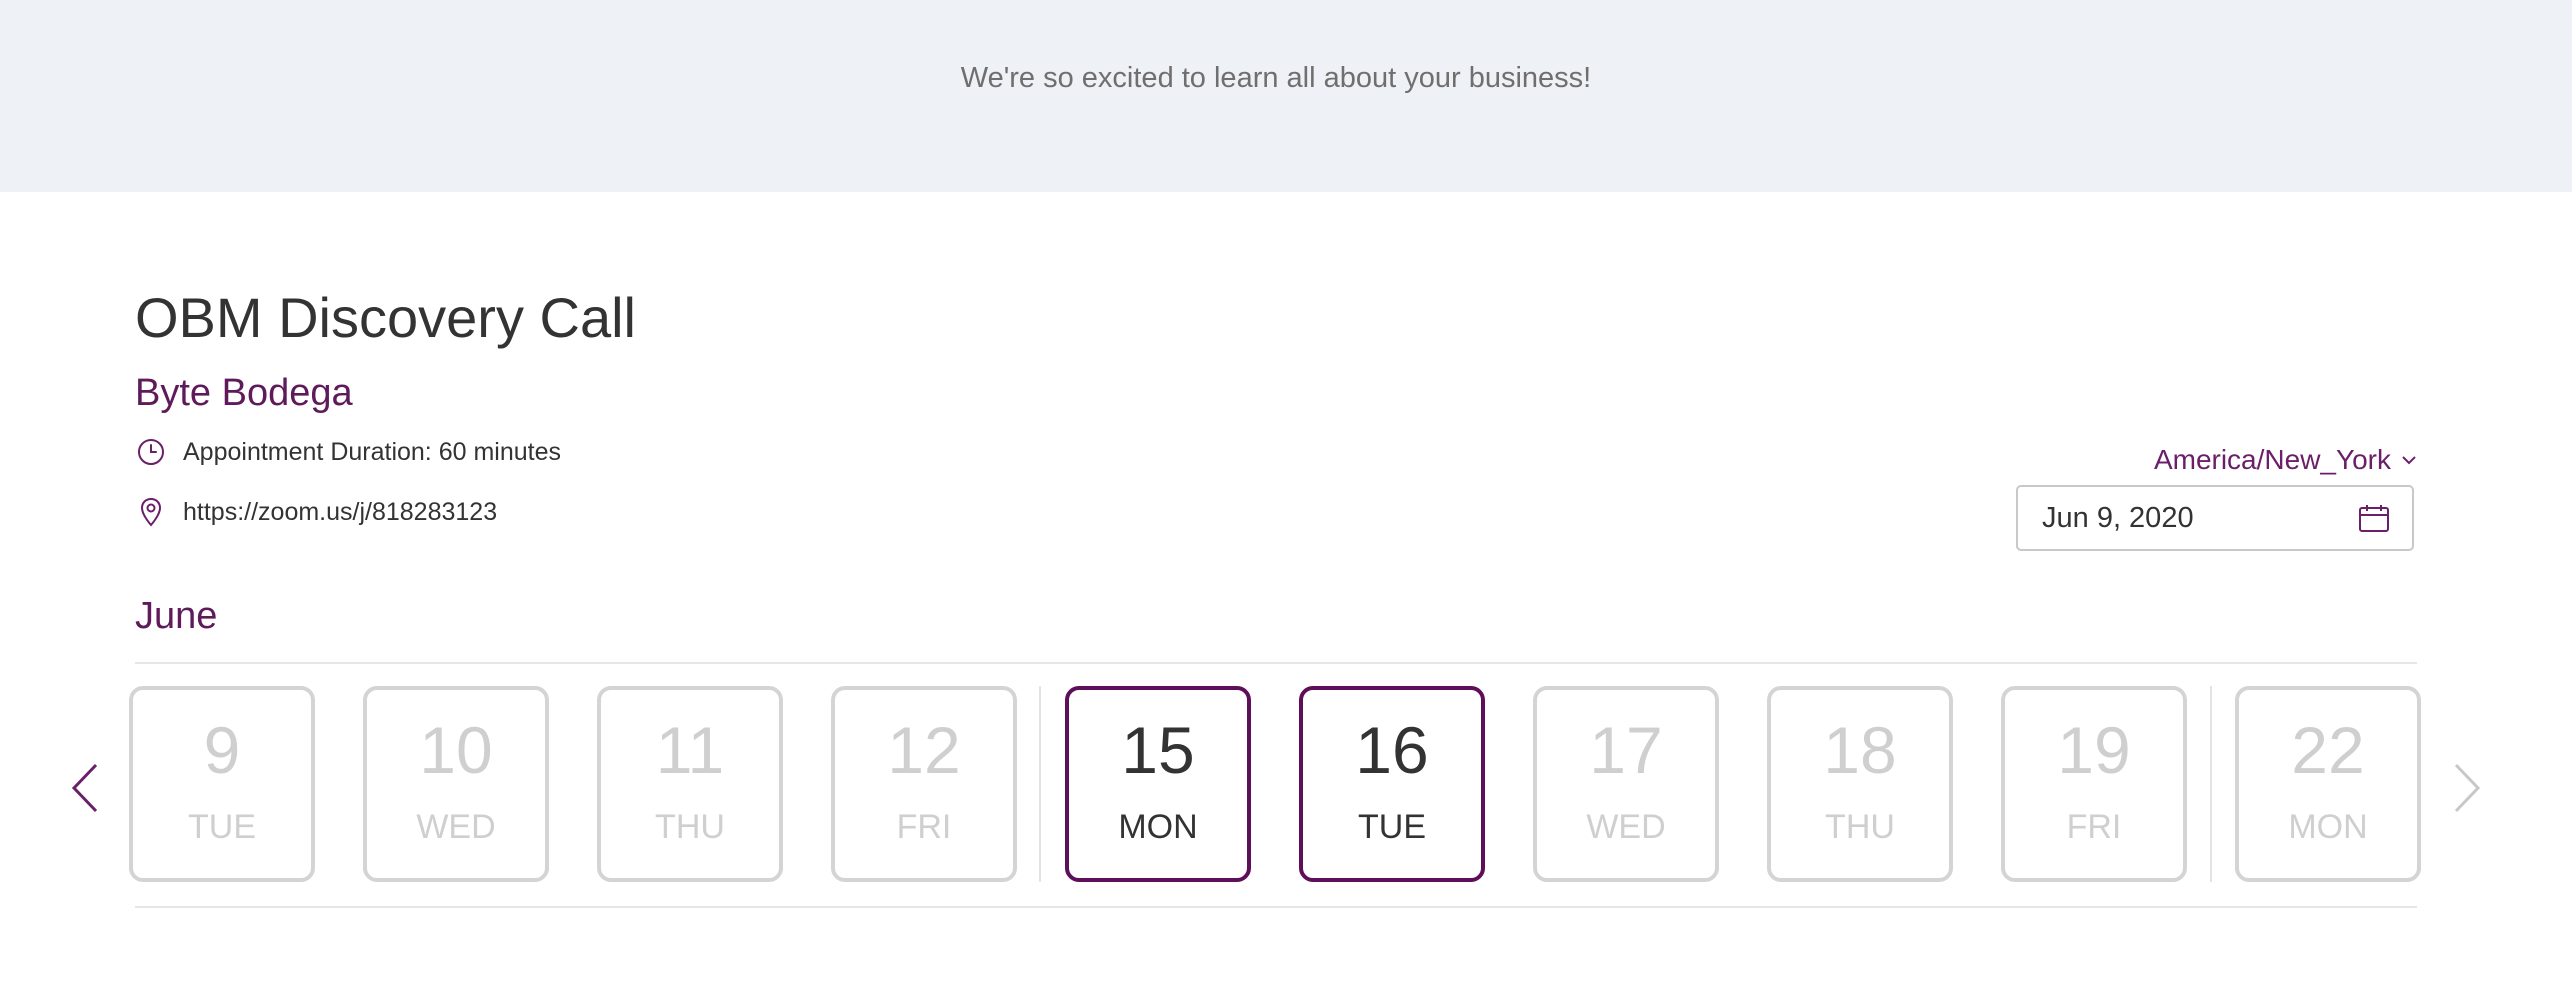  I want to click on calendar-icon, so click(2374, 518).